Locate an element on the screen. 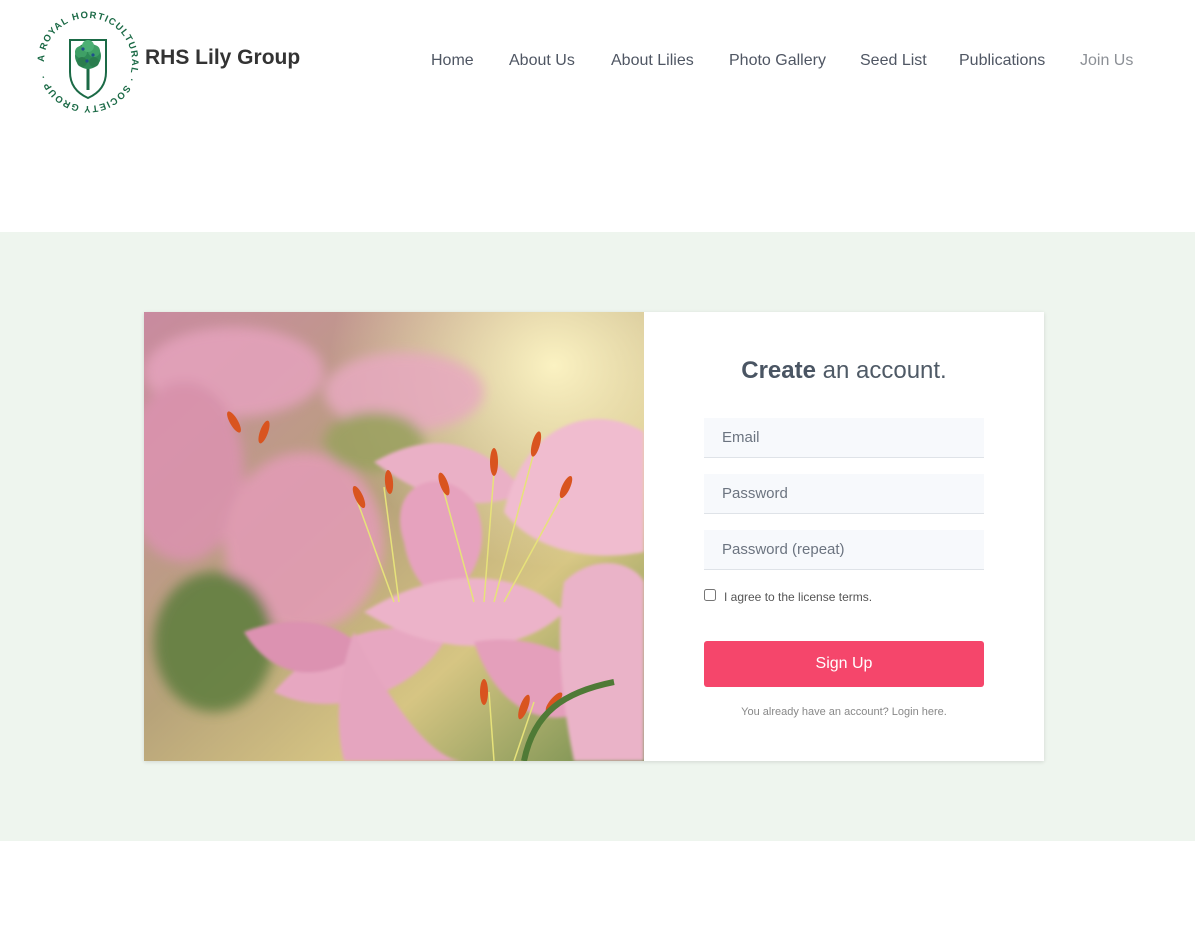  nav-seed-list: Seed List is located at coordinates (893, 61).